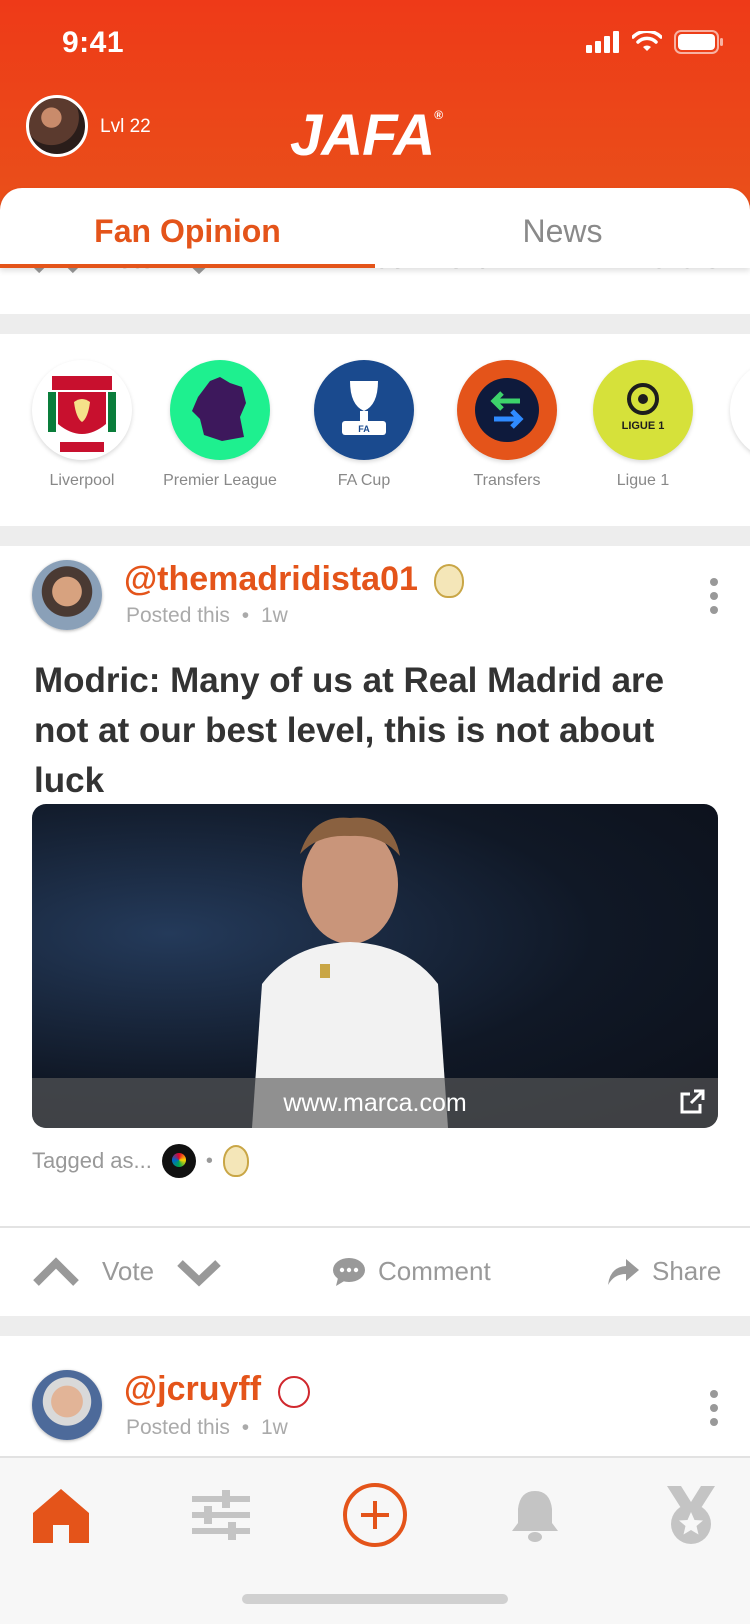  Describe the element at coordinates (93, 42) in the screenshot. I see `status-time: 9:41` at that location.